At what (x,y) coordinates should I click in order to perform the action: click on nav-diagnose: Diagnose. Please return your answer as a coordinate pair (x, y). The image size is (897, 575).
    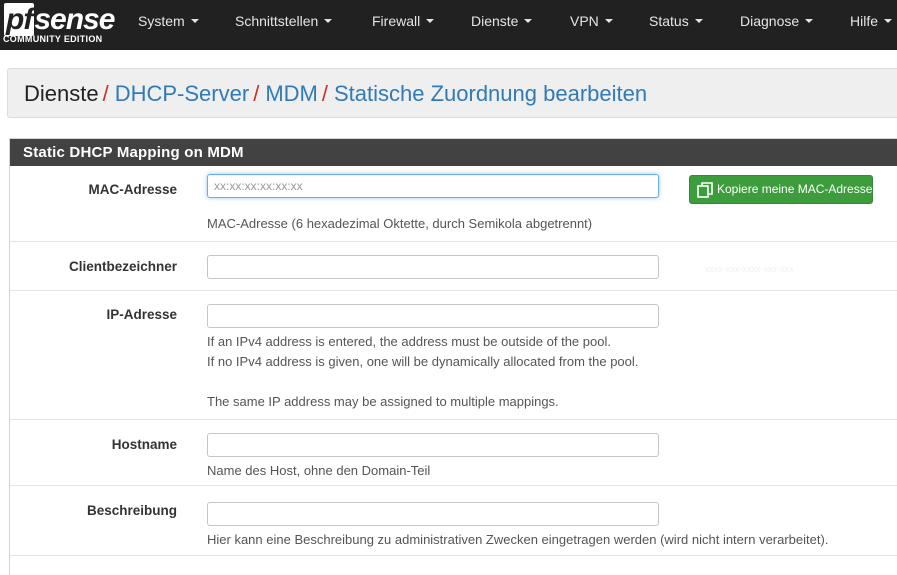
    Looking at the image, I should click on (777, 25).